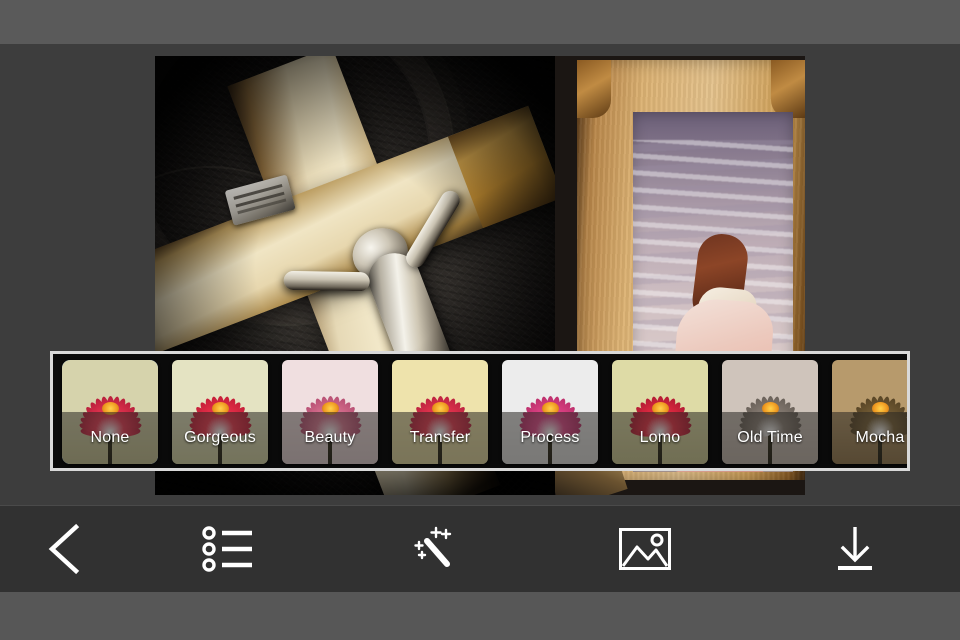  What do you see at coordinates (330, 438) in the screenshot?
I see `filter-label: Beauty` at bounding box center [330, 438].